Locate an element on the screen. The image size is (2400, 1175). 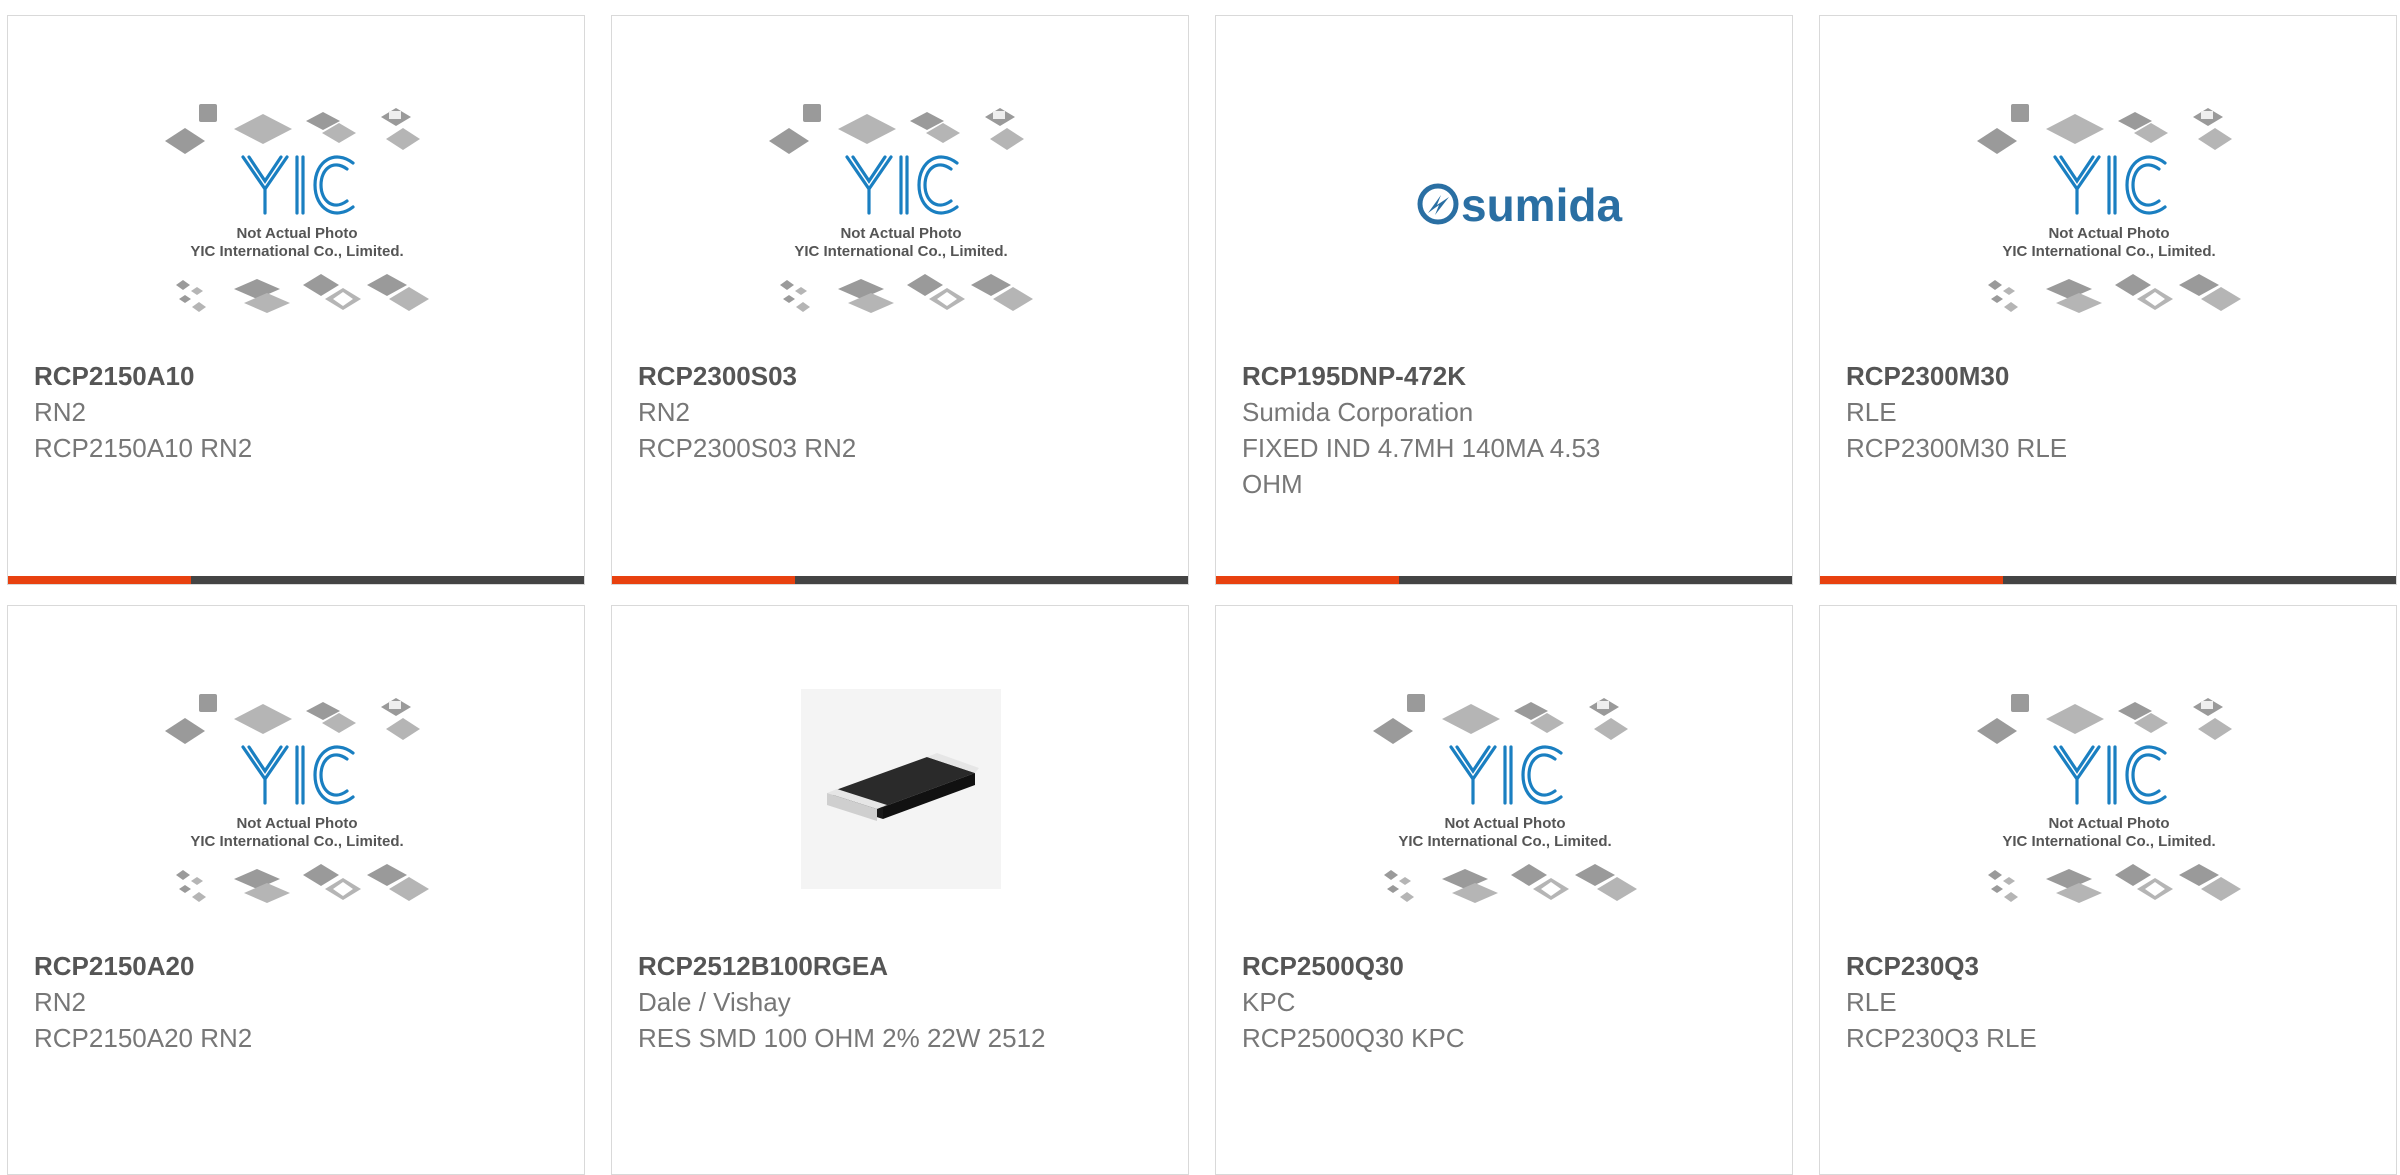
sumida-logo: sumida is located at coordinates (1519, 205).